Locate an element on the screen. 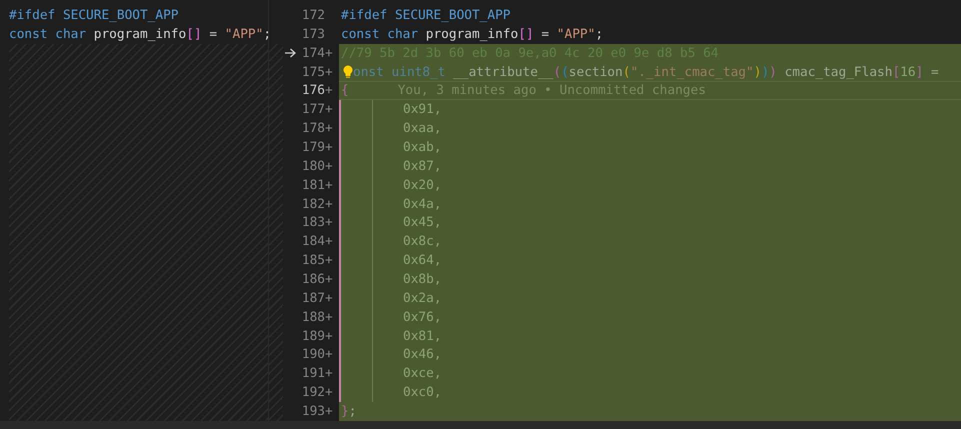 Image resolution: width=961 pixels, height=429 pixels. code-line: 0x64, is located at coordinates (422, 260).